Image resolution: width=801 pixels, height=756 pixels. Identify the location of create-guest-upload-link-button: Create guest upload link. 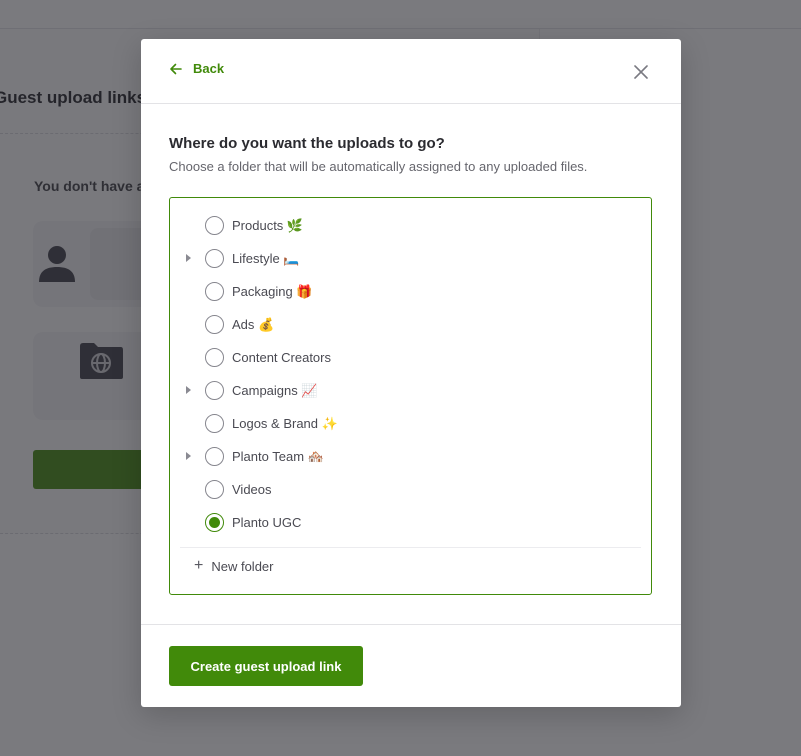
(266, 666).